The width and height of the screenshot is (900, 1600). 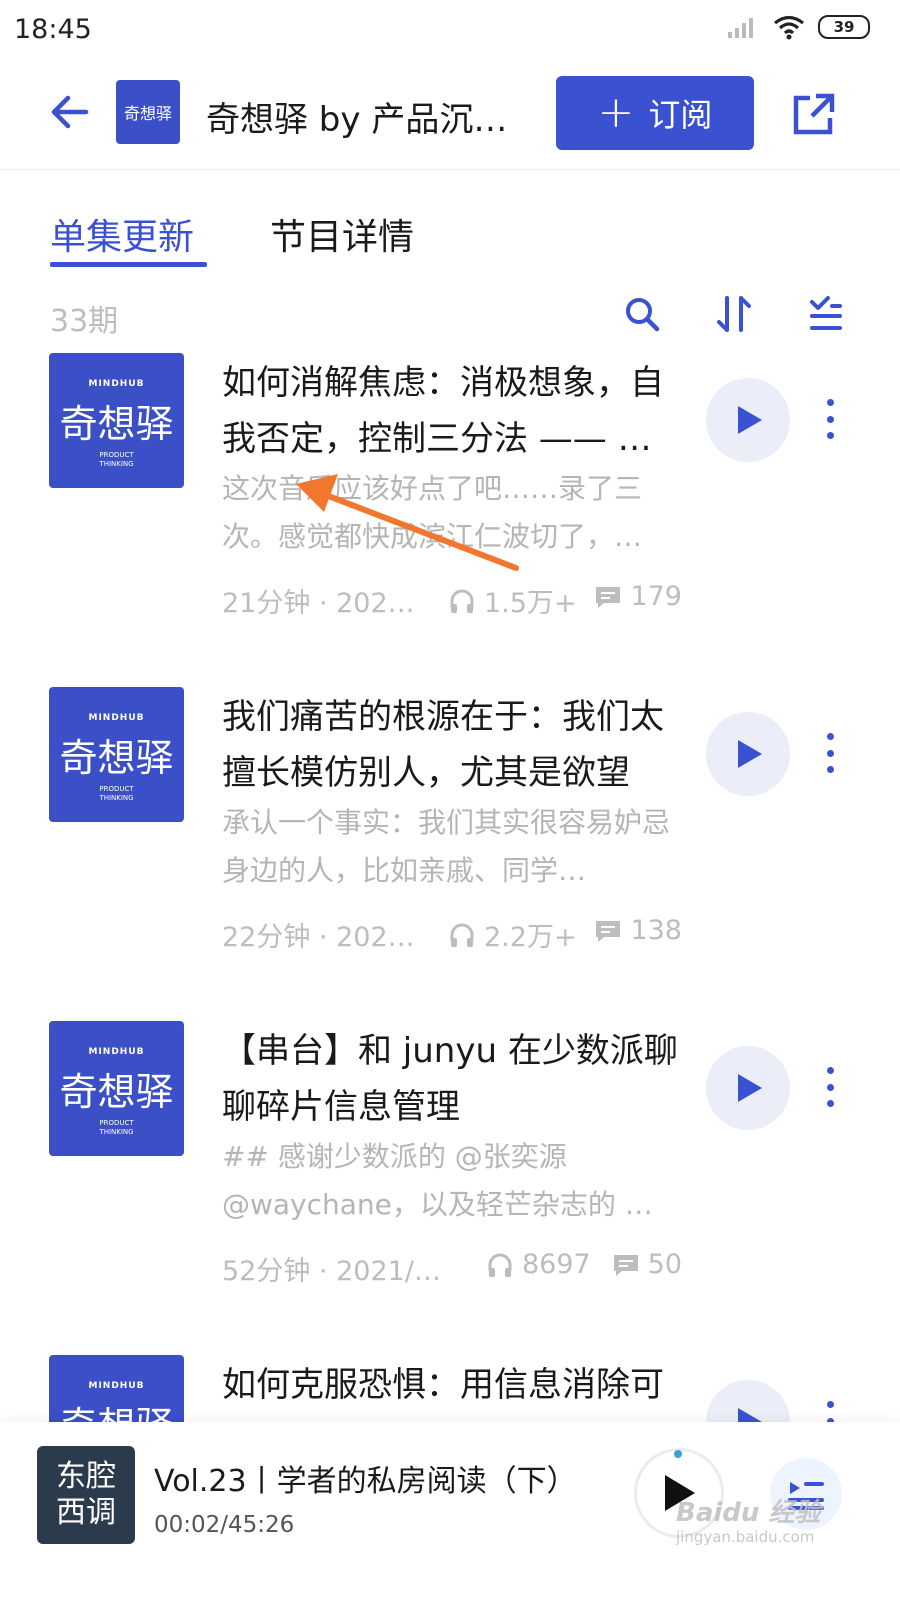 I want to click on batch-select-icon, so click(x=826, y=314).